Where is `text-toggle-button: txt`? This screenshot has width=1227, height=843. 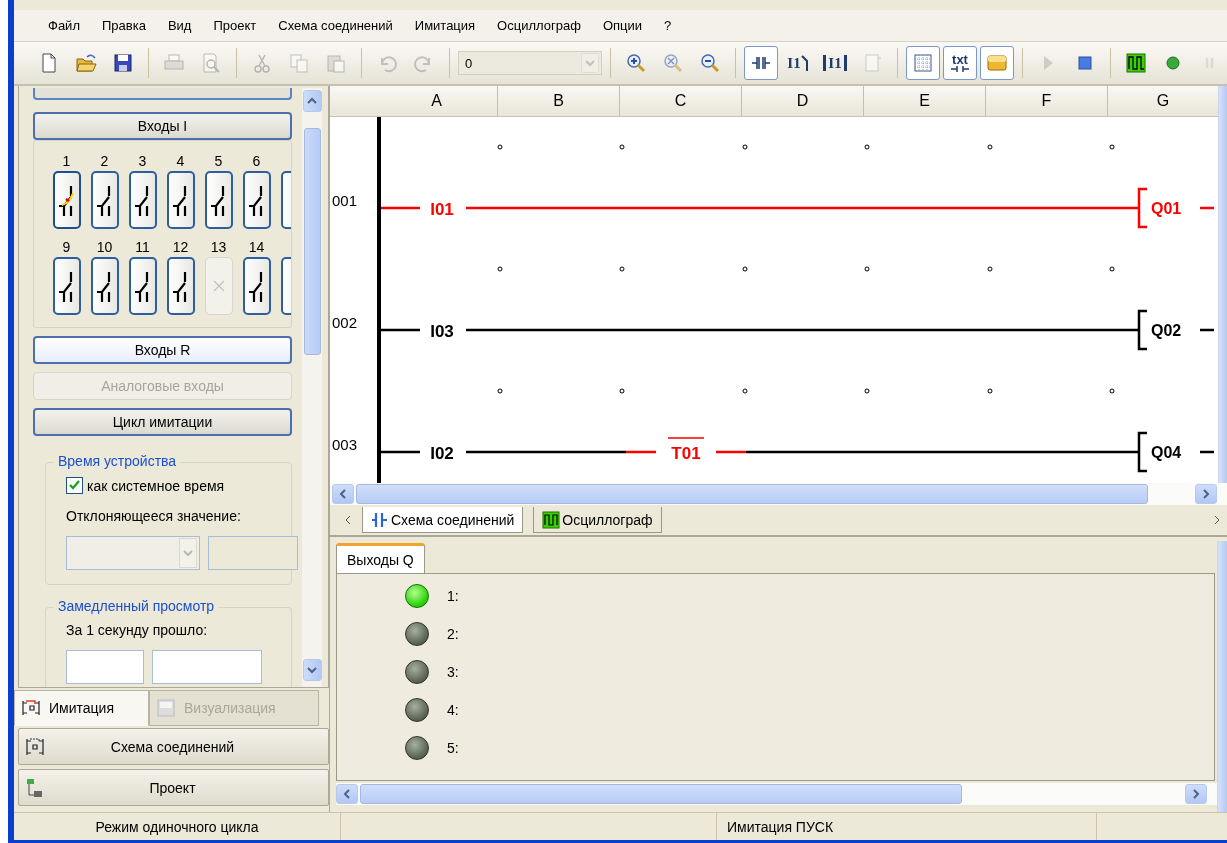 text-toggle-button: txt is located at coordinates (960, 63).